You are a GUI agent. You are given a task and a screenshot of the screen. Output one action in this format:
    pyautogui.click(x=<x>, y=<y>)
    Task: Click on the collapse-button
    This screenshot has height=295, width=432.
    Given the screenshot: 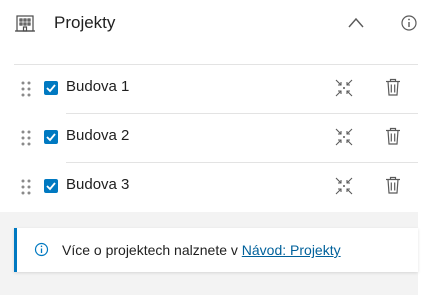 What is the action you would take?
    pyautogui.click(x=356, y=23)
    